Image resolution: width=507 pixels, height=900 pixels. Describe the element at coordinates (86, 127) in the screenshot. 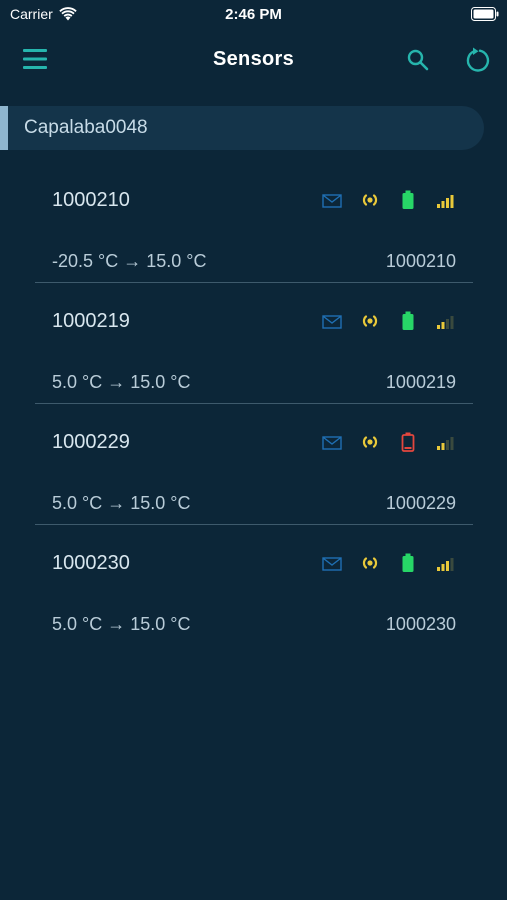

I see `group-name: Capalaba0048` at that location.